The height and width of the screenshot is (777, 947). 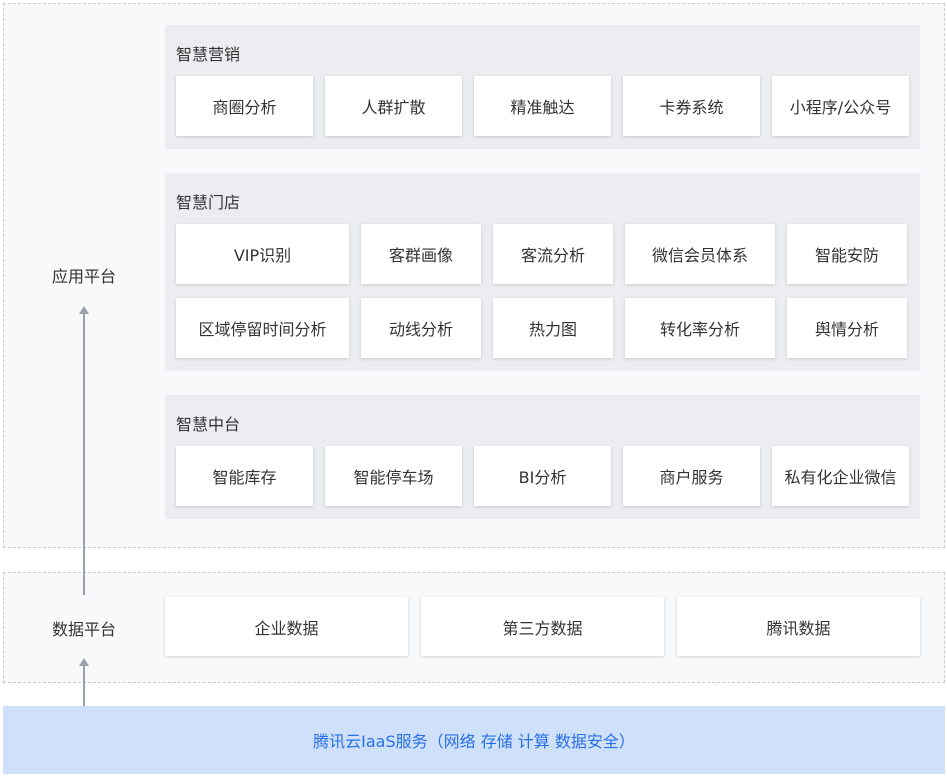 I want to click on data-platform-label: 数据平台, so click(x=83, y=629).